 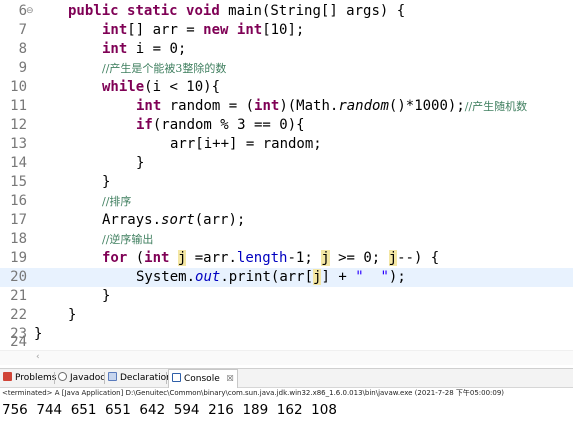 I want to click on line-number: 12, so click(x=18, y=125).